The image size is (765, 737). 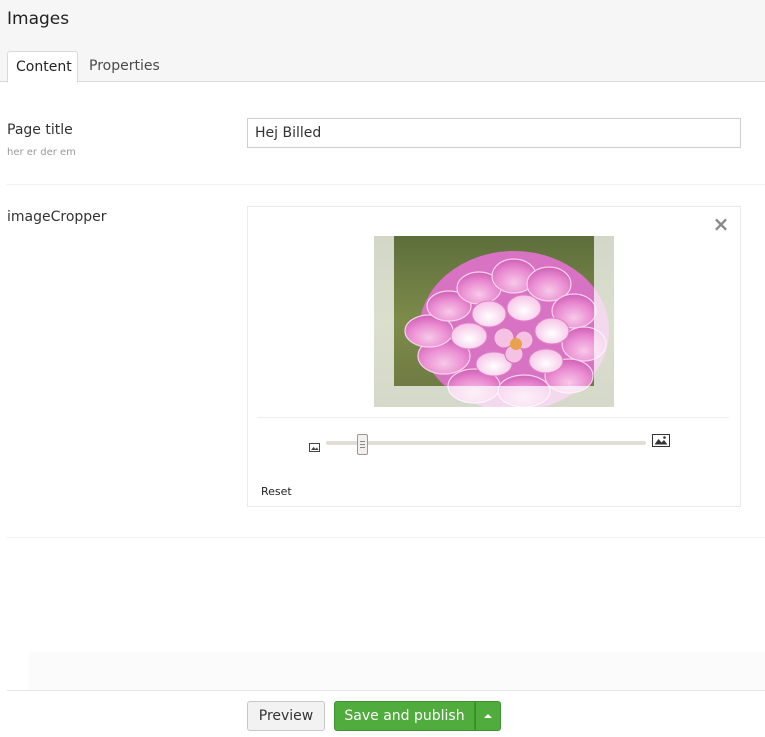 I want to click on caret-up-icon, so click(x=488, y=716).